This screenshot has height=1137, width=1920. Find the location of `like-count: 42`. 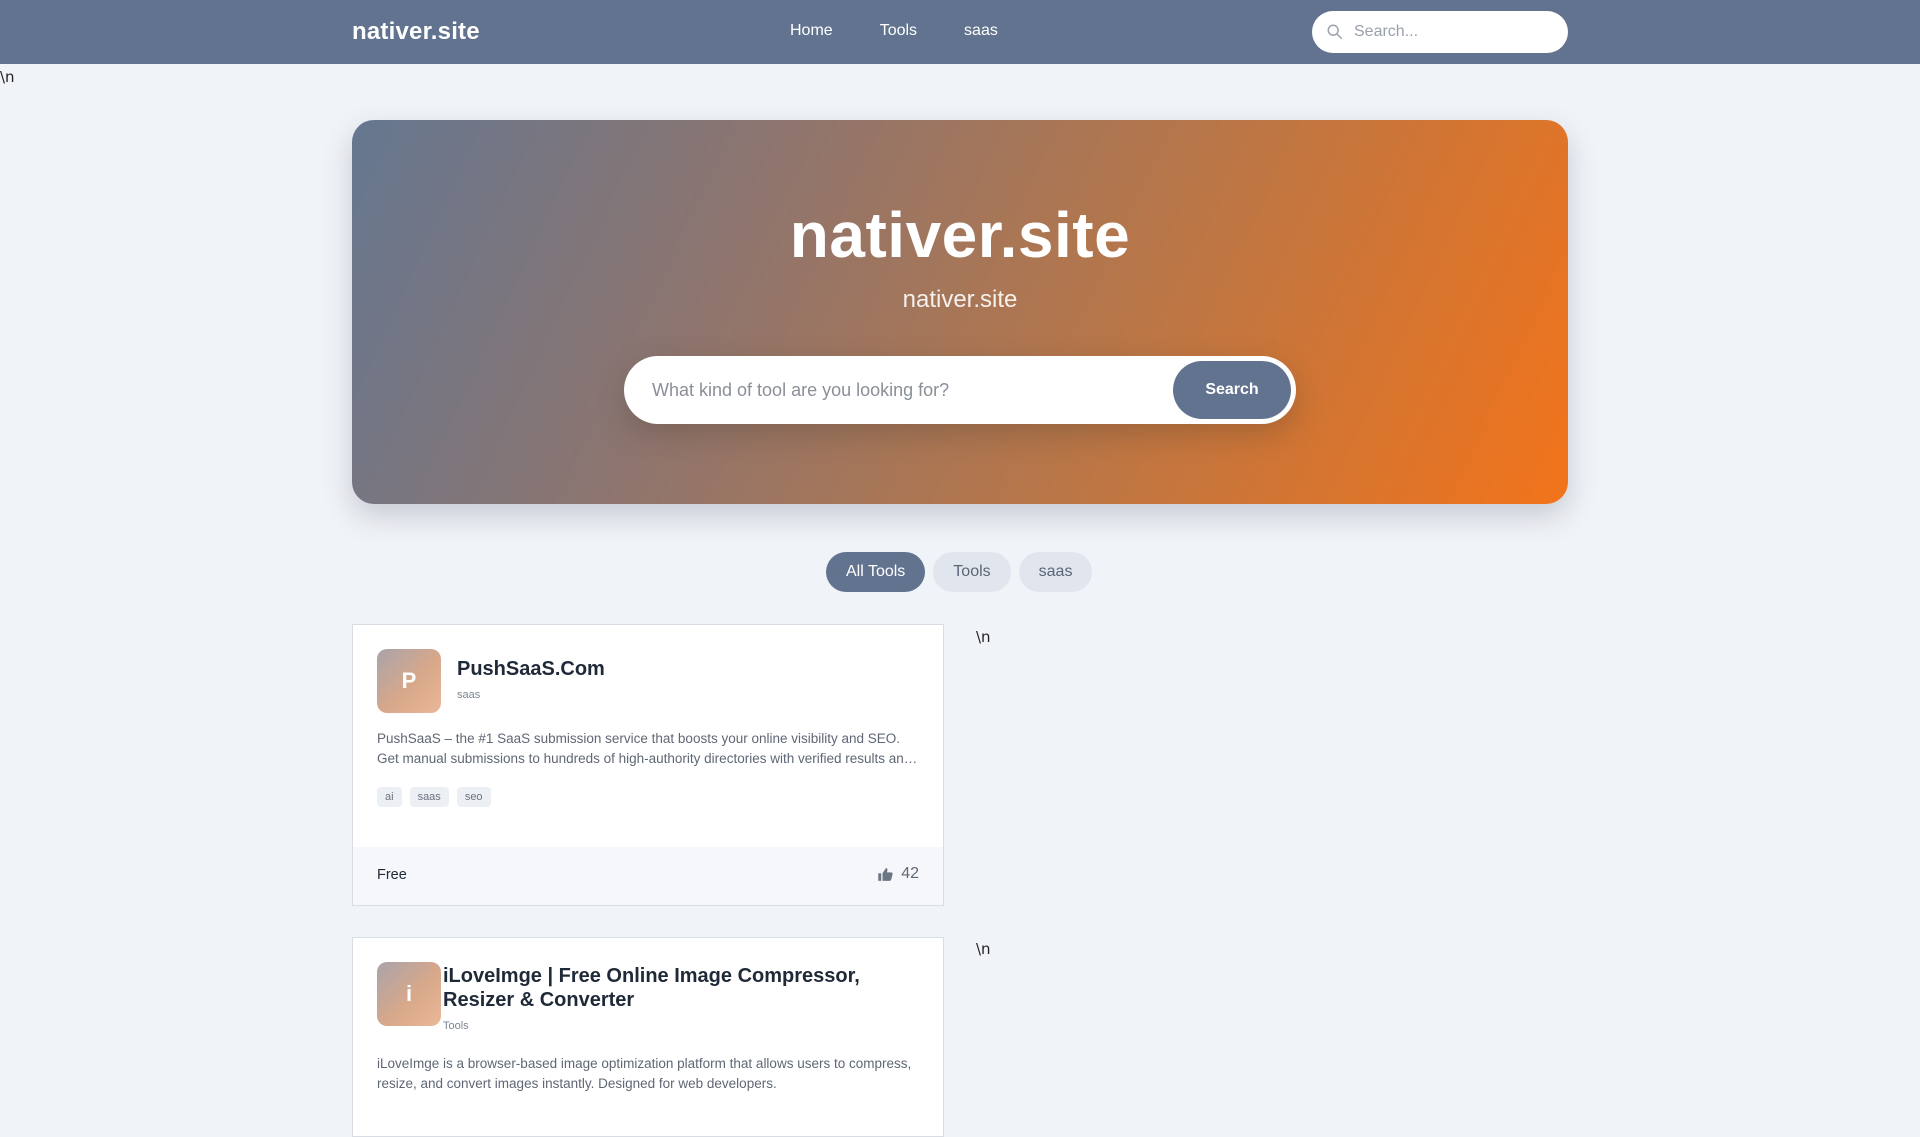

like-count: 42 is located at coordinates (910, 873).